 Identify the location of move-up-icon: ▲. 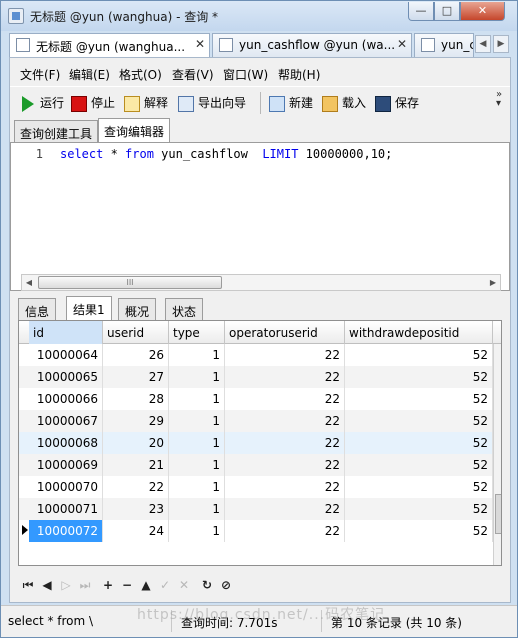
(146, 585).